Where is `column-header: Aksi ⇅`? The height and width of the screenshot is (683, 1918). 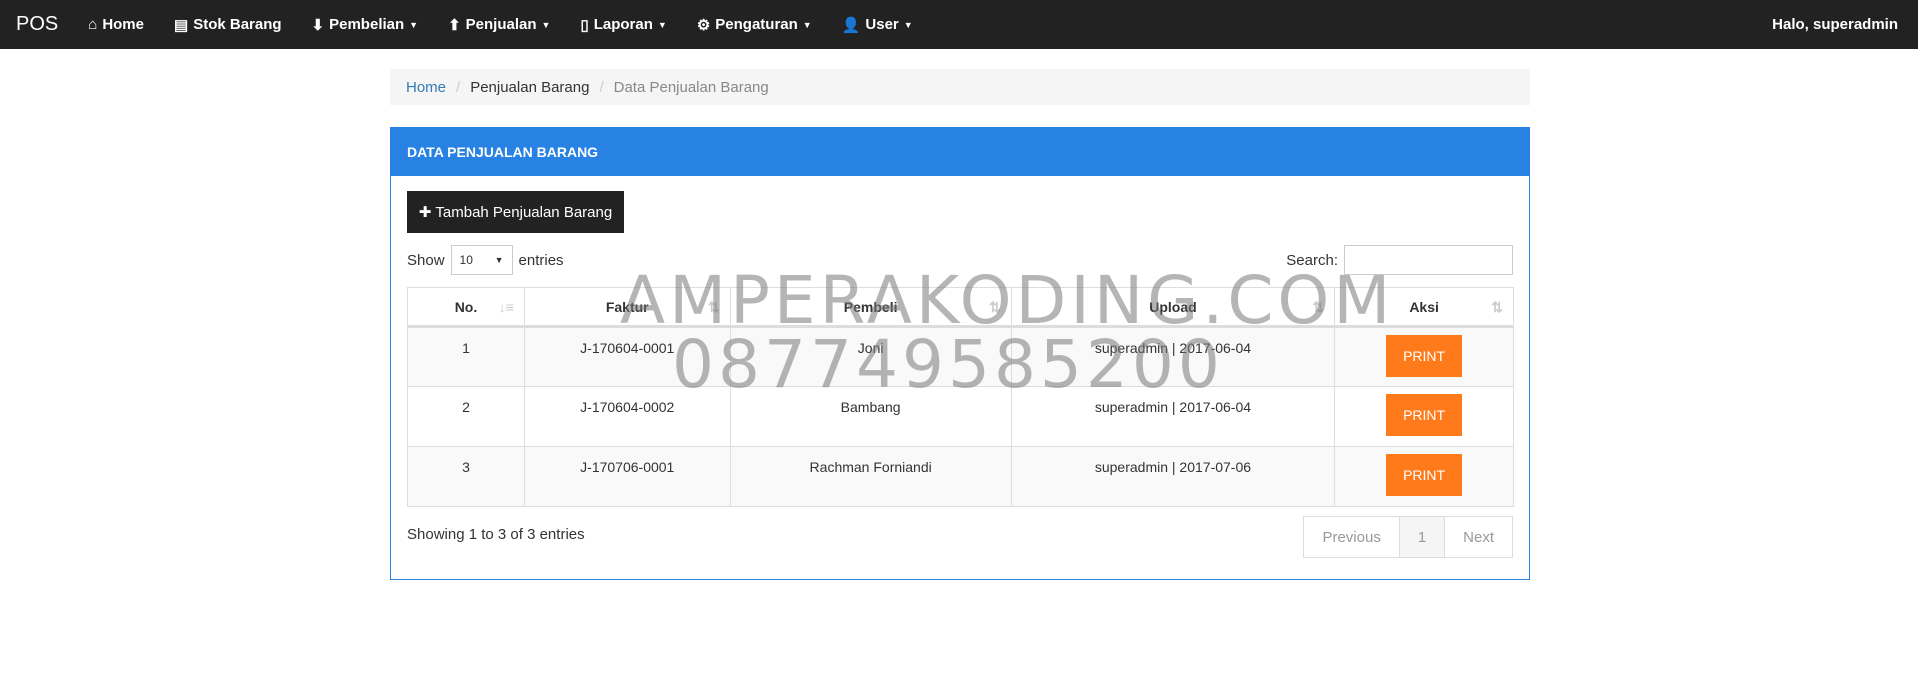 column-header: Aksi ⇅ is located at coordinates (1424, 307).